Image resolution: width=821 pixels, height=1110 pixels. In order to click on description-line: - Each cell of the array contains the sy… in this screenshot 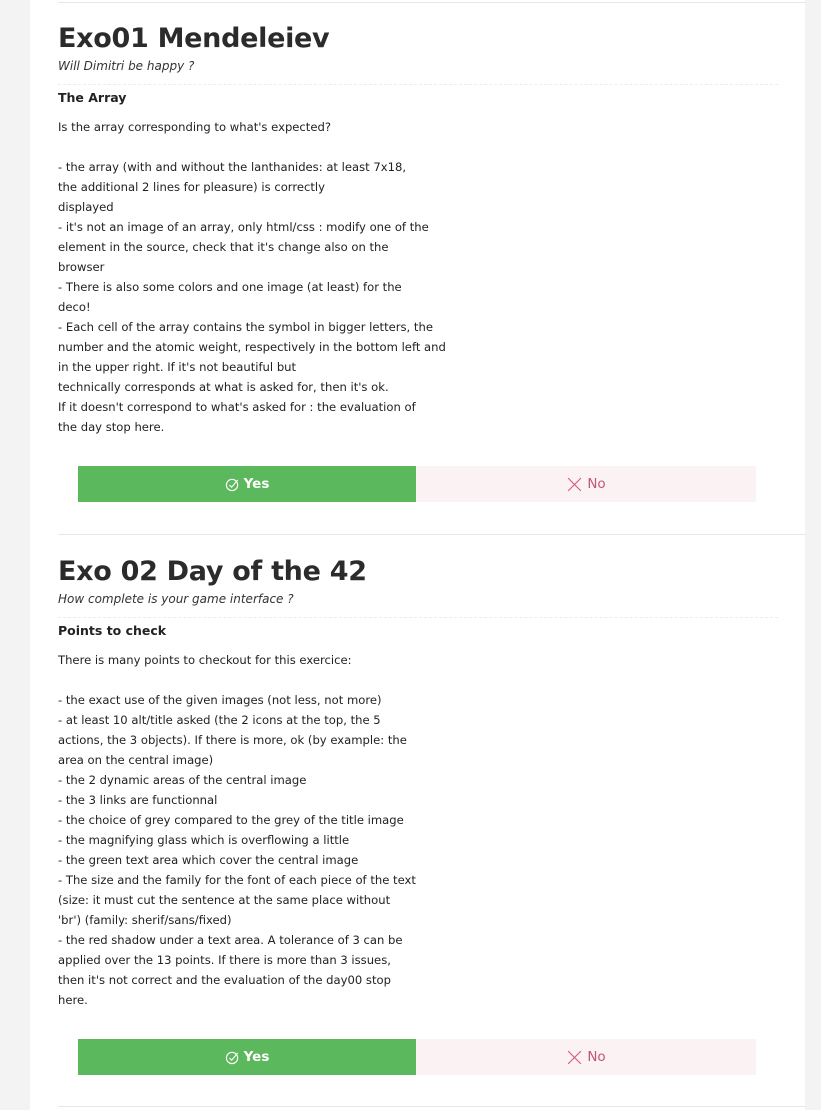, I will do `click(245, 327)`.